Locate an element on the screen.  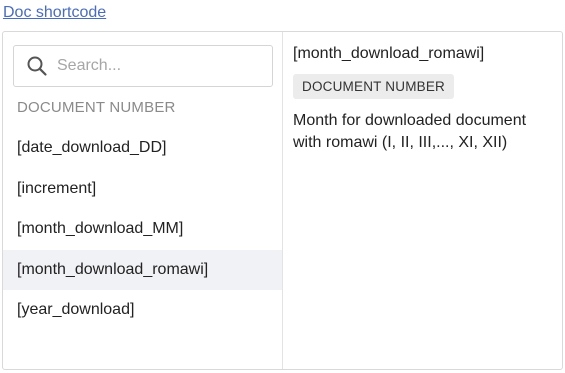
list-item: [date_download_DD] is located at coordinates (142, 148).